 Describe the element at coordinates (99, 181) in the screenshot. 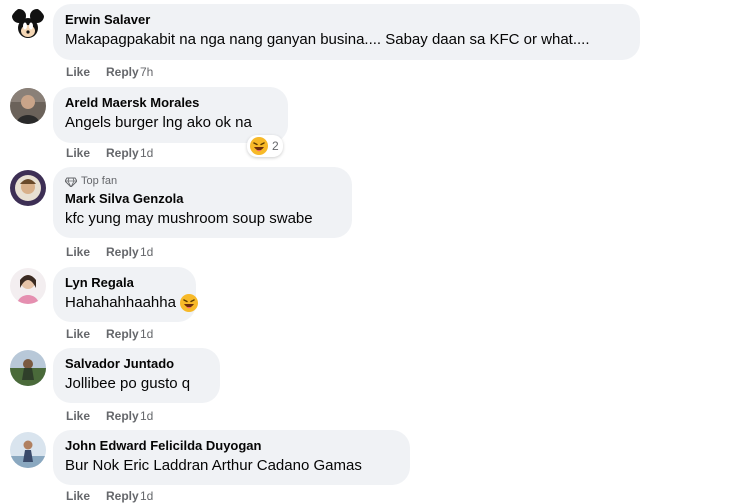

I see `top-fan-label: Top fan` at that location.